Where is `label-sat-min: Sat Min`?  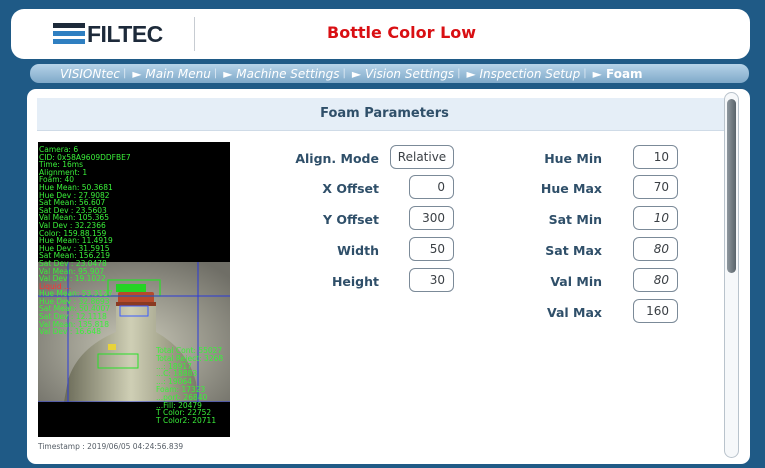 label-sat-min: Sat Min is located at coordinates (575, 219).